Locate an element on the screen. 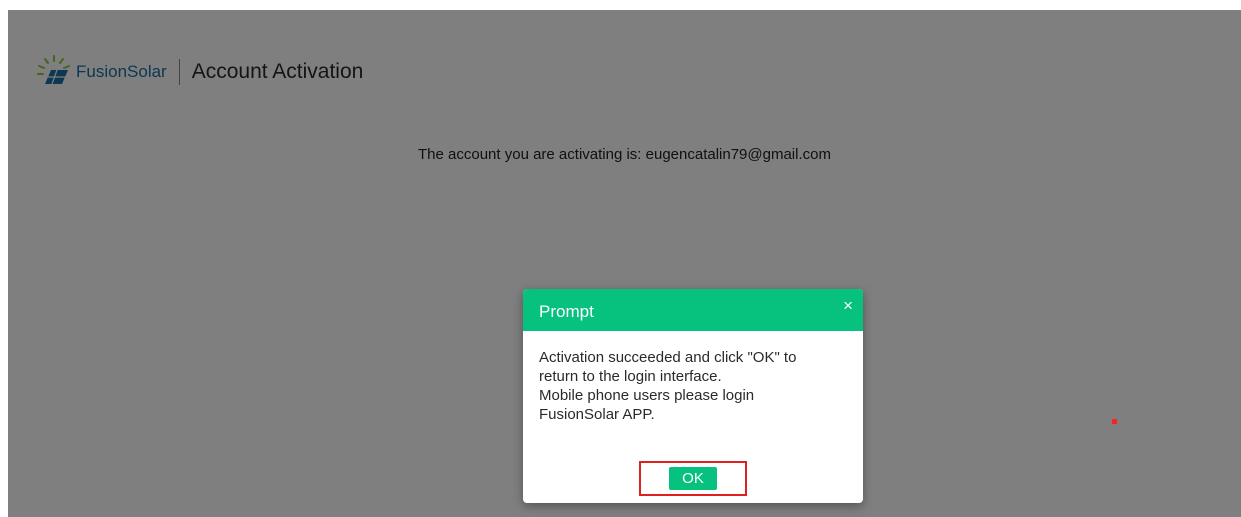  dialog-title: Prompt is located at coordinates (566, 311).